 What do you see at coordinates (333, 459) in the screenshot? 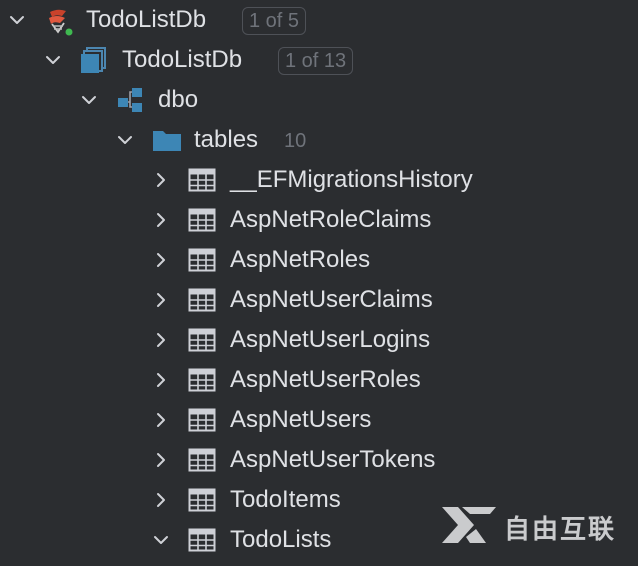
I see `table-label: AspNetUserTokens` at bounding box center [333, 459].